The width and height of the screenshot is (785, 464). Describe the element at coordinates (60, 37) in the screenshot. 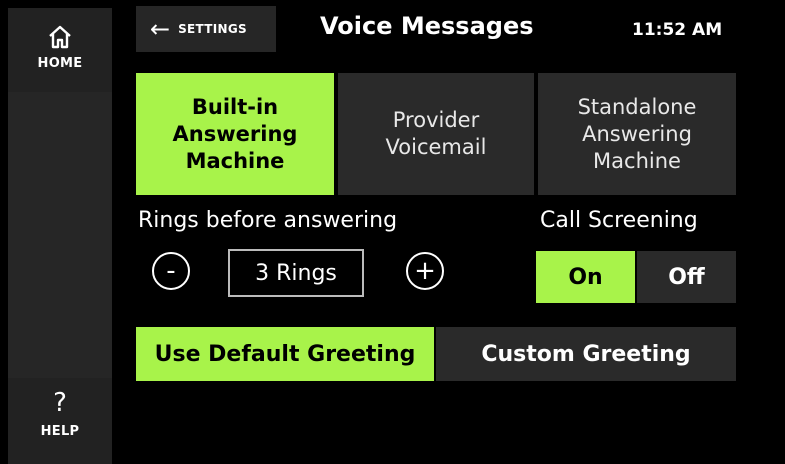

I see `home-icon` at that location.